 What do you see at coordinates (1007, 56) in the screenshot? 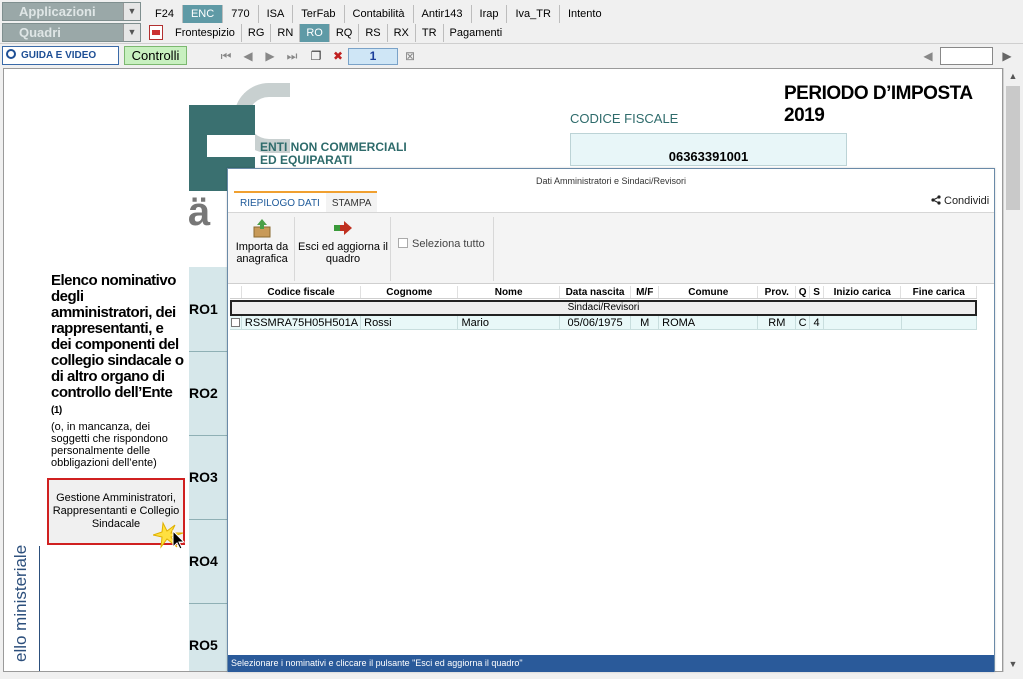
I see `scroll-right-icon: ▶` at bounding box center [1007, 56].